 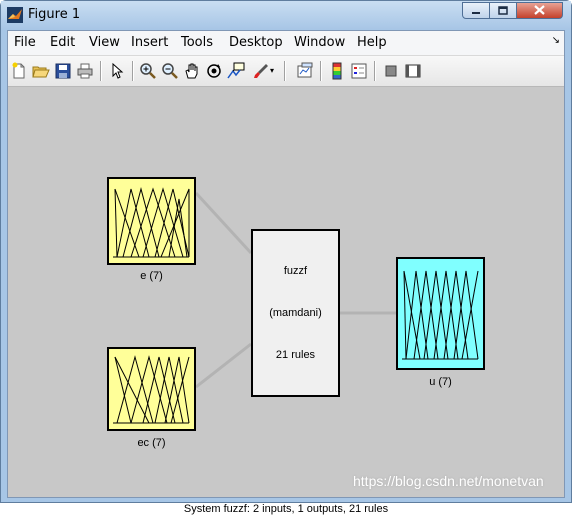 What do you see at coordinates (372, 42) in the screenshot?
I see `menu-help: Help` at bounding box center [372, 42].